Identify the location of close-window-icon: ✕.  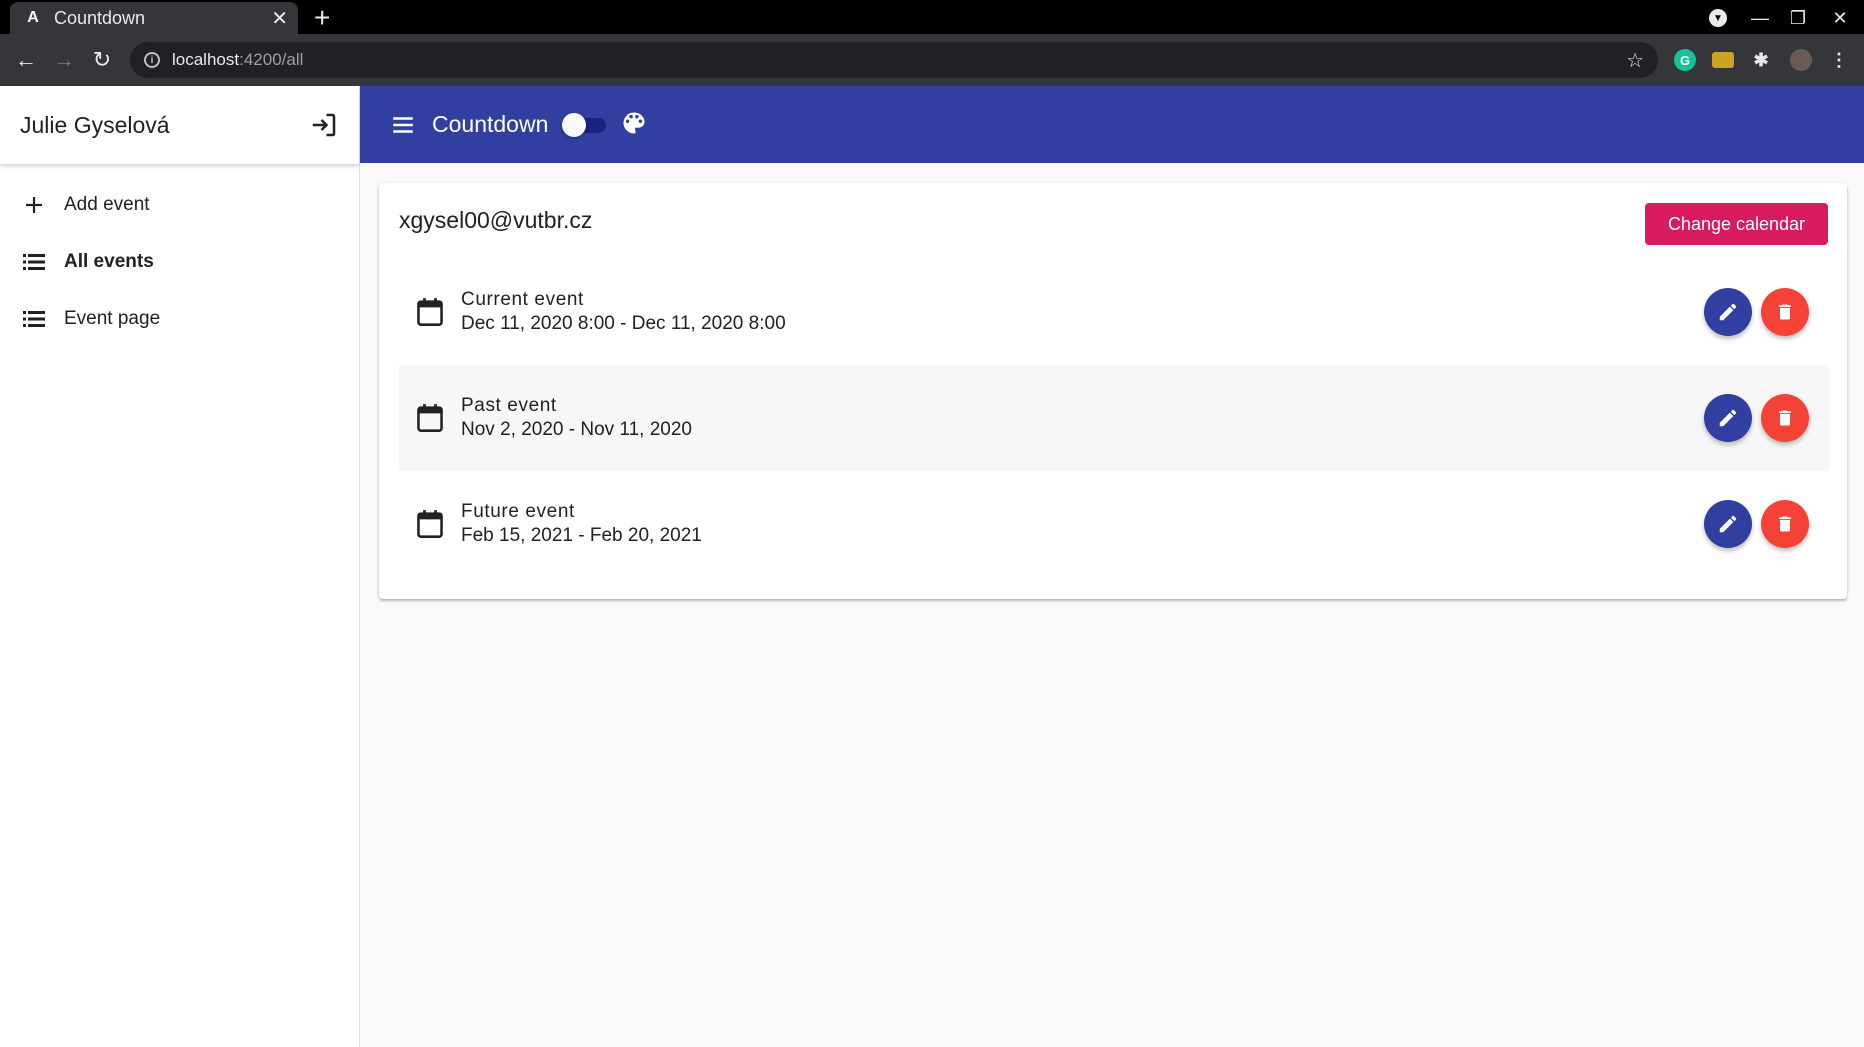
(1840, 18).